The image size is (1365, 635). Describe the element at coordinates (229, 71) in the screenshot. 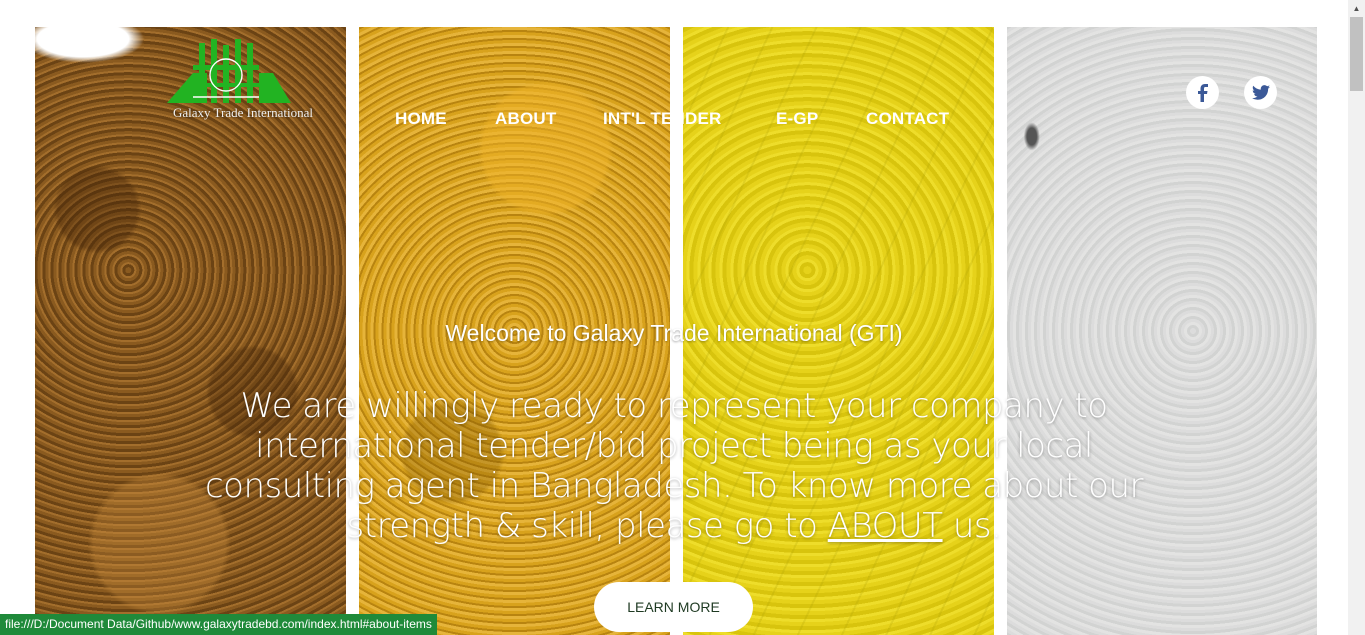

I see `logo-building-icon` at that location.